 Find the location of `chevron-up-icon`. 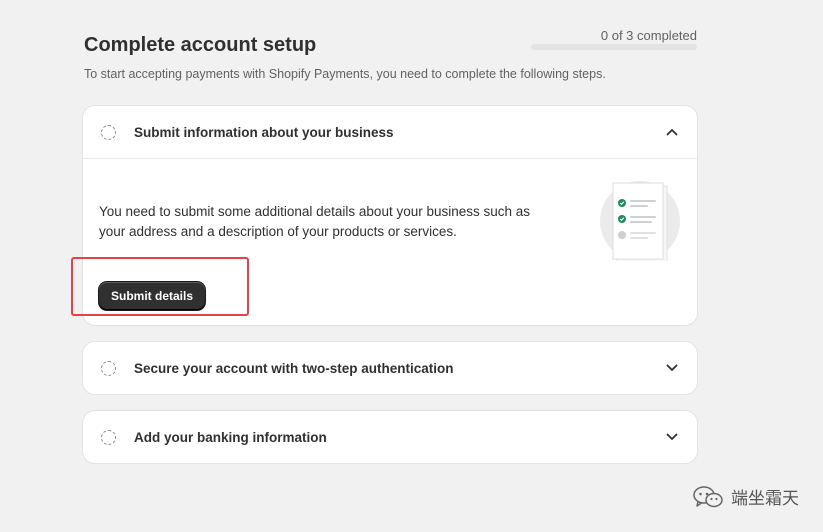

chevron-up-icon is located at coordinates (672, 132).